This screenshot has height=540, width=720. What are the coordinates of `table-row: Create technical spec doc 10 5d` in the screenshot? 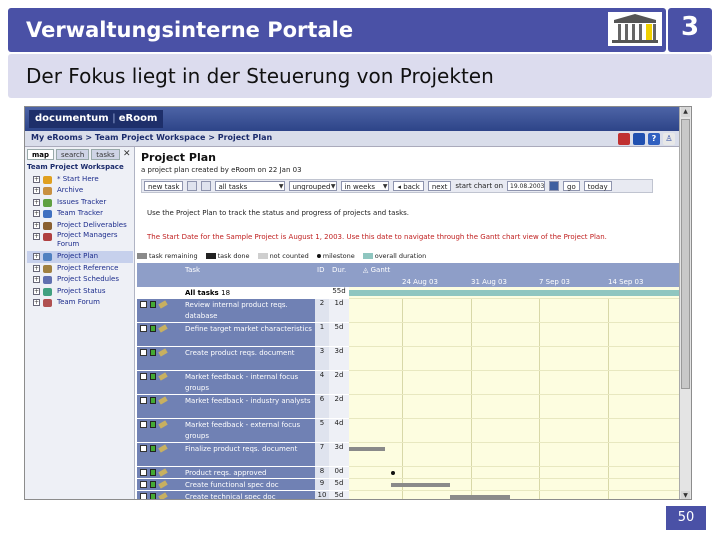 It's located at (409, 495).